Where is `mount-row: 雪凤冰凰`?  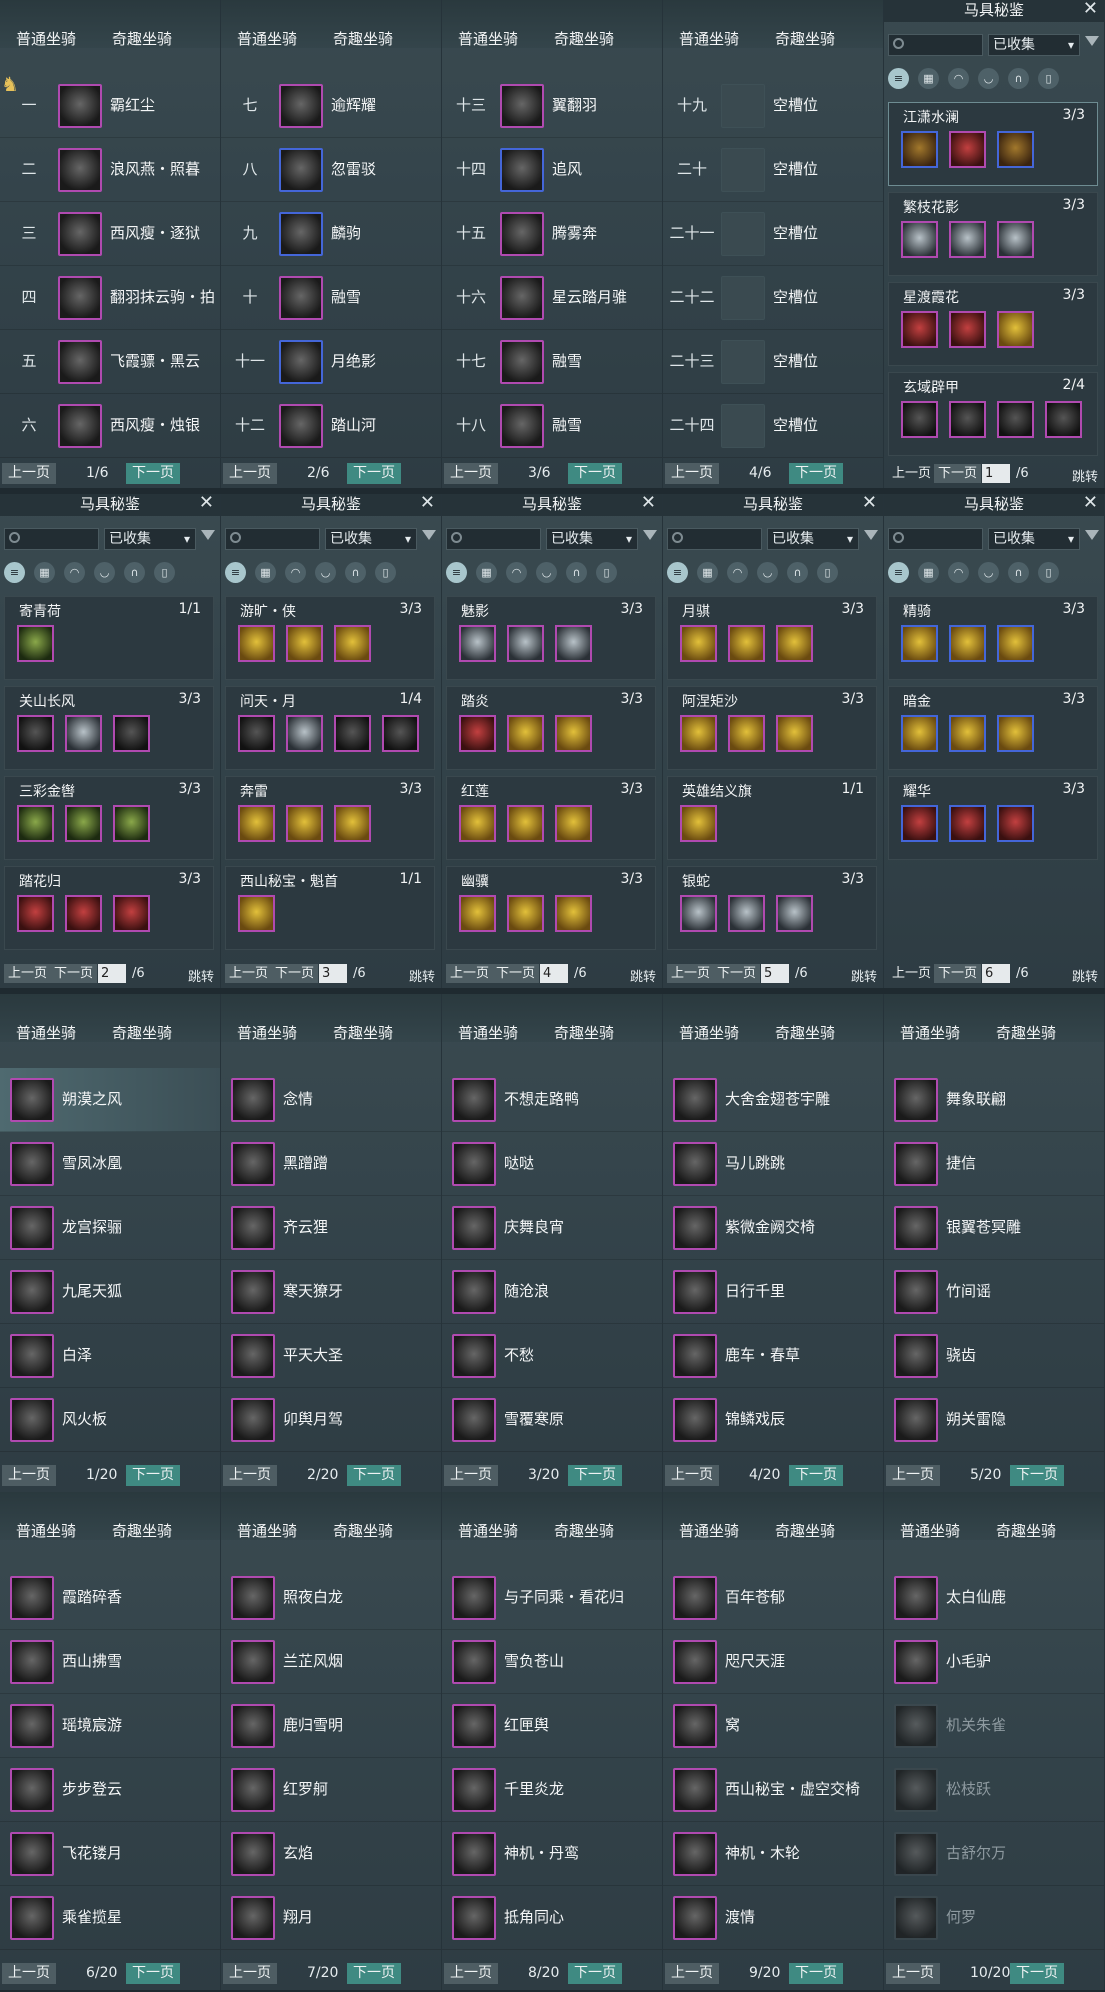 mount-row: 雪凤冰凰 is located at coordinates (110, 1164).